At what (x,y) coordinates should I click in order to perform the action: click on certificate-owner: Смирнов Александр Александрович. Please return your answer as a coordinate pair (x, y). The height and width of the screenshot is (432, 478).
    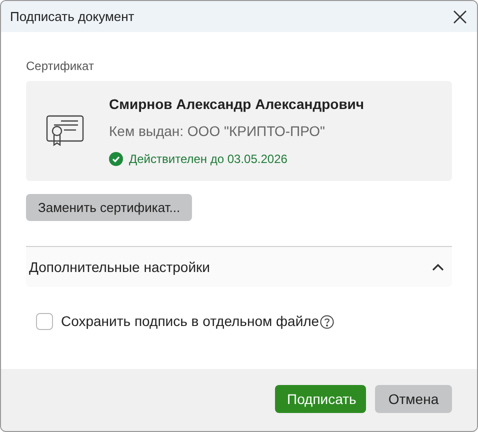
    Looking at the image, I should click on (236, 104).